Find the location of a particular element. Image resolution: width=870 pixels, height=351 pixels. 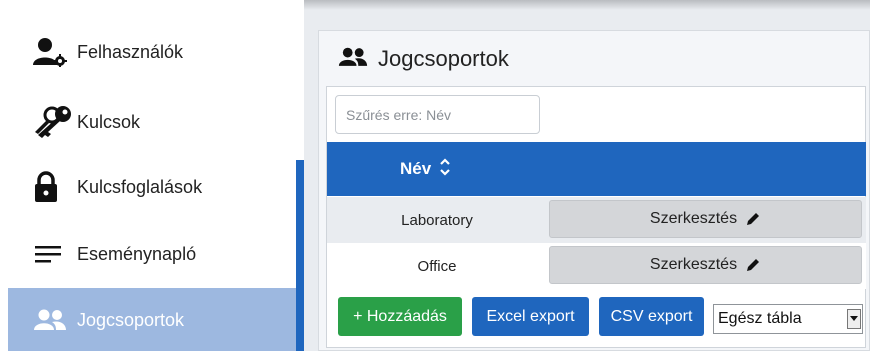

sidebar-item-permission-groups: Jogcsoportok is located at coordinates (152, 319).